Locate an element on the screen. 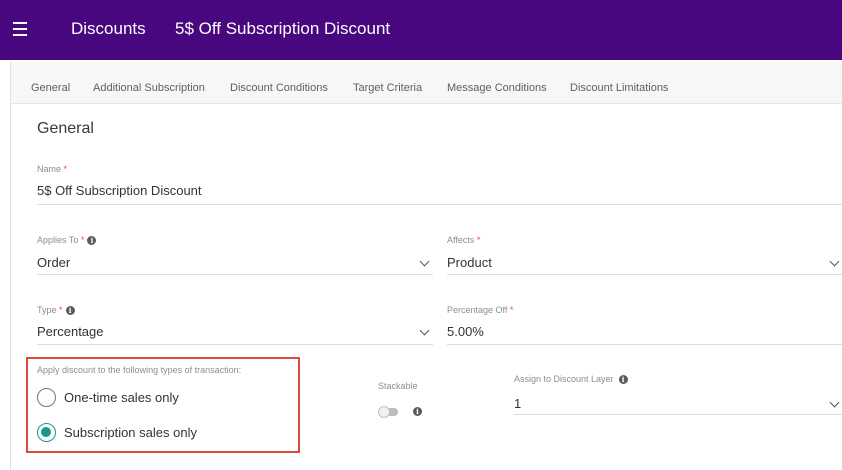 The height and width of the screenshot is (470, 842). tab-discount-limitations: Discount Limitations is located at coordinates (619, 88).